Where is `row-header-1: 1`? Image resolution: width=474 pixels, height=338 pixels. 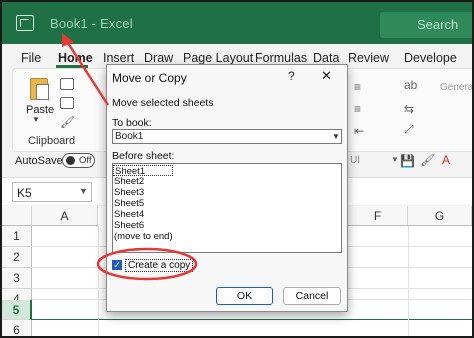 row-header-1: 1 is located at coordinates (17, 236).